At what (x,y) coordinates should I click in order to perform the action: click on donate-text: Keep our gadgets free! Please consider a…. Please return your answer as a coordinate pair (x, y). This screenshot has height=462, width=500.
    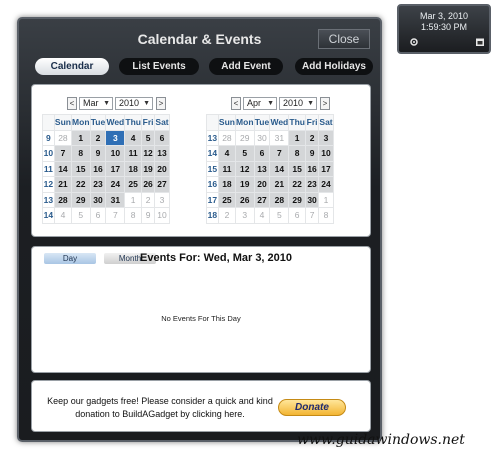
    Looking at the image, I should click on (160, 408).